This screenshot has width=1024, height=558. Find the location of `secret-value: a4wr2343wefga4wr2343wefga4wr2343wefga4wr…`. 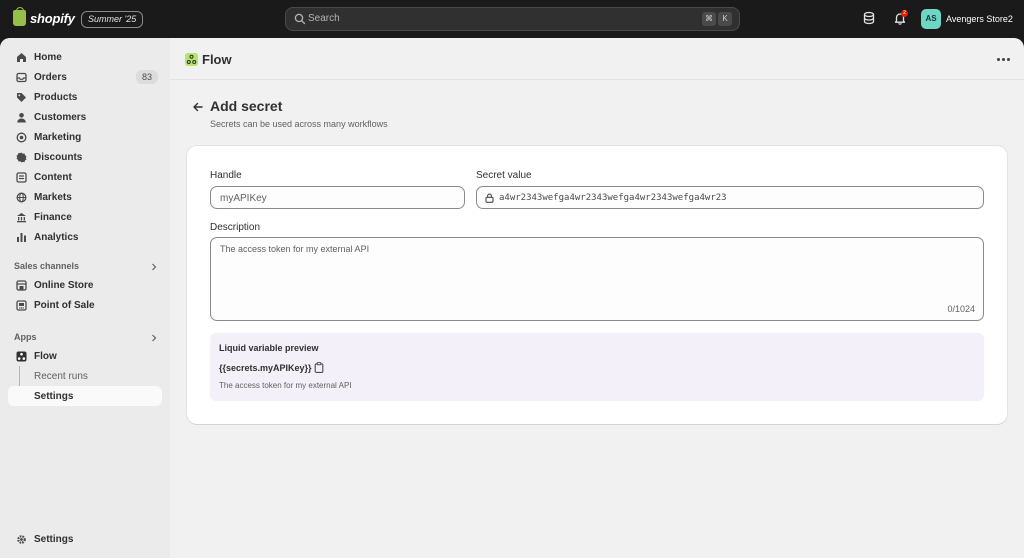

secret-value: a4wr2343wefga4wr2343wefga4wr2343wefga4wr… is located at coordinates (613, 198).